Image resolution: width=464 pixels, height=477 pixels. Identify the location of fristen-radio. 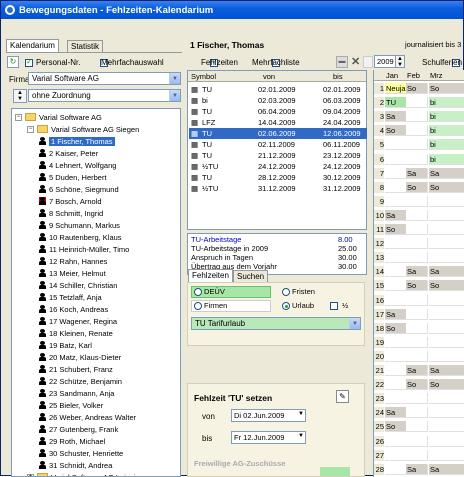
(286, 292).